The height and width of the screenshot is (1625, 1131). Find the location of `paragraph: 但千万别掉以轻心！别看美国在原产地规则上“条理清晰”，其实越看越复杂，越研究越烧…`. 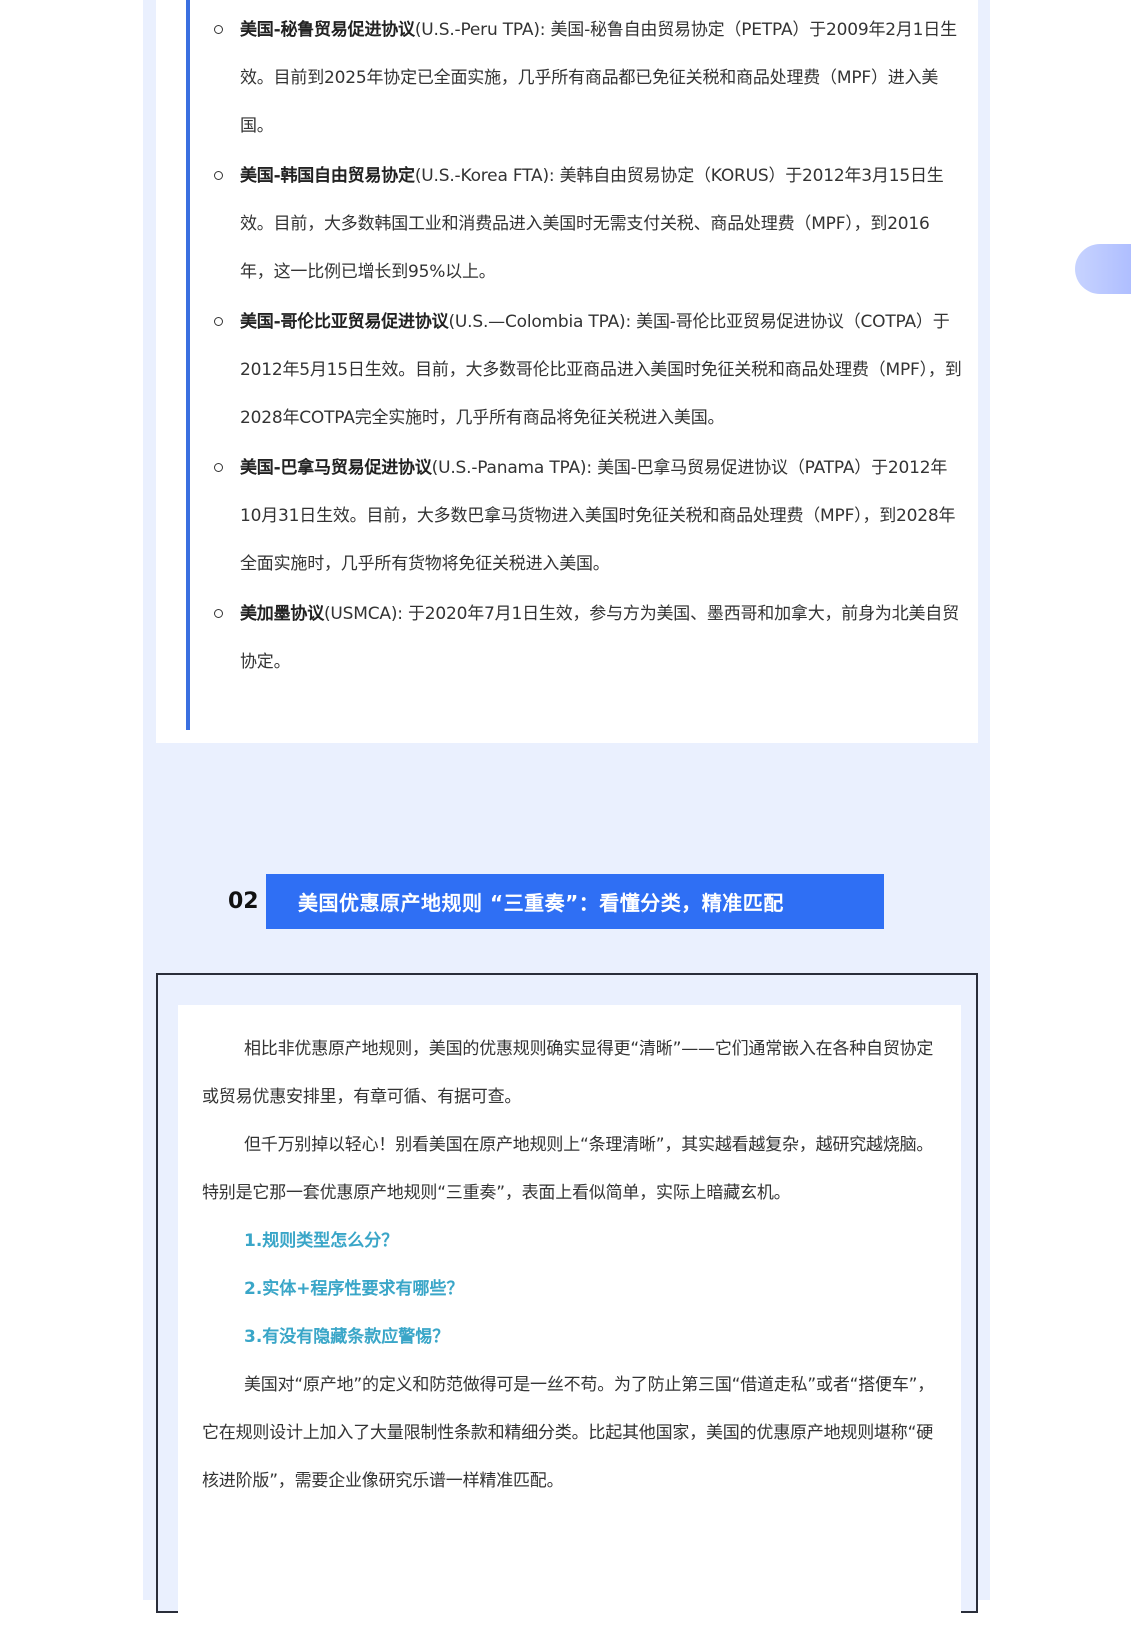

paragraph: 但千万别掉以轻心！别看美国在原产地规则上“条理清晰”，其实越看越复杂，越研究越烧… is located at coordinates (568, 1169).